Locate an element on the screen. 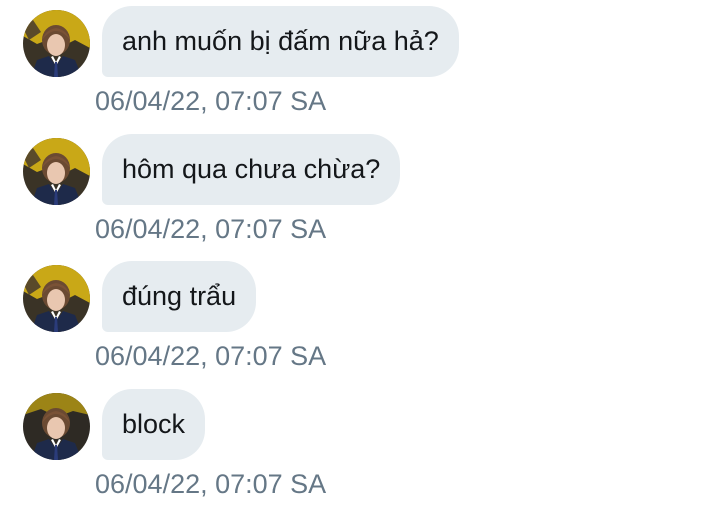  message-bubble: đúng trẩu is located at coordinates (179, 296).